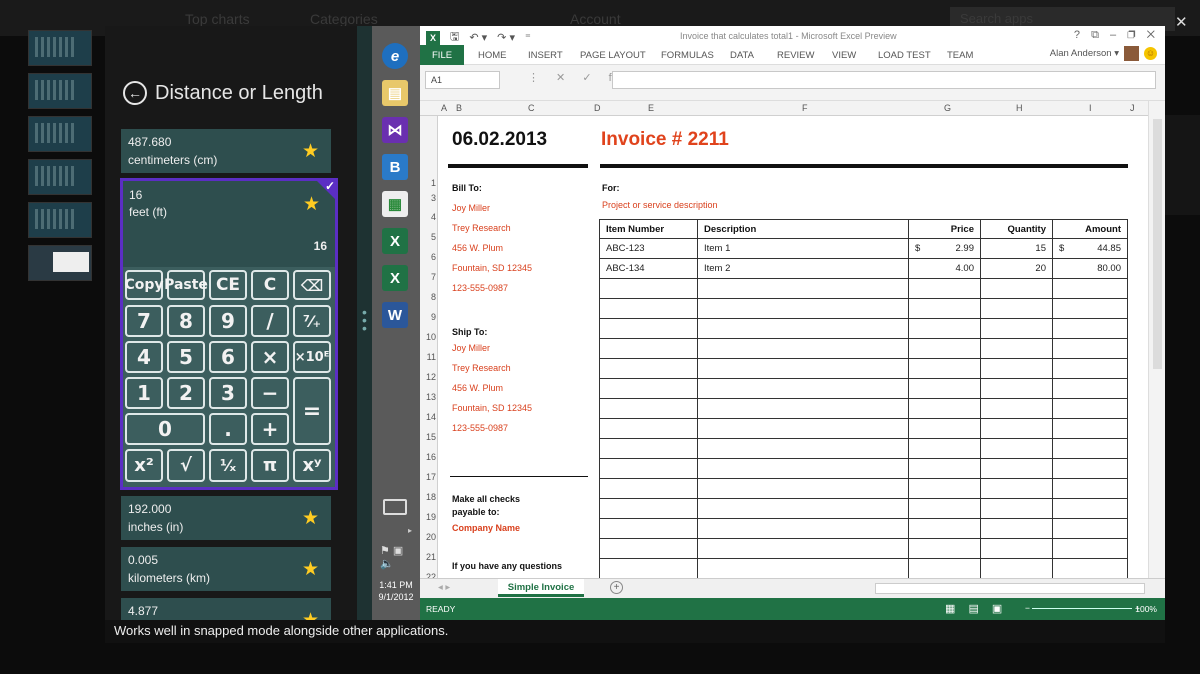  What do you see at coordinates (364, 320) in the screenshot?
I see `snap-handle-icon: • • •` at bounding box center [364, 320].